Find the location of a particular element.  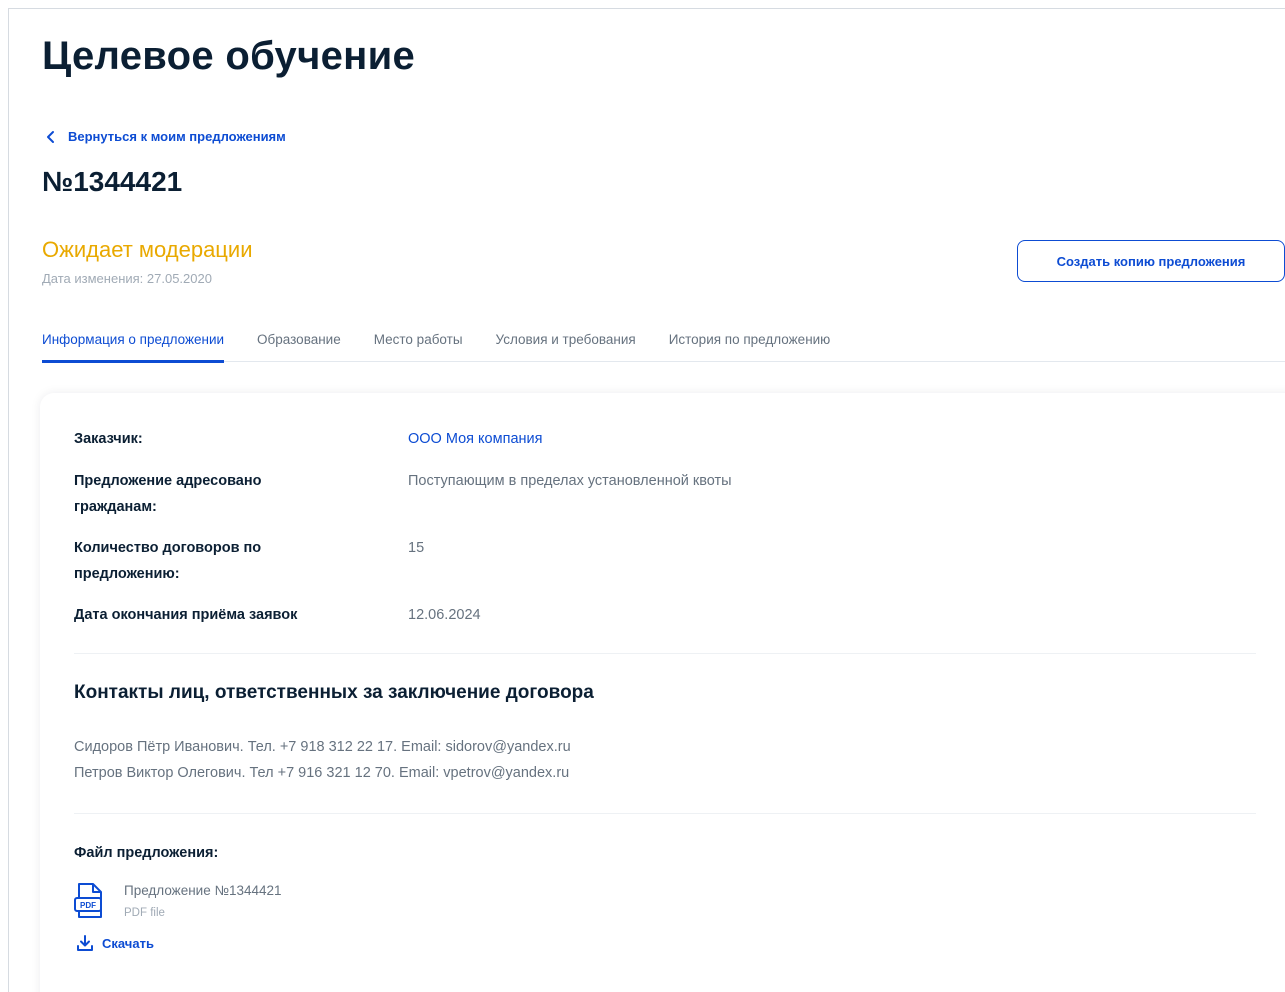

deadline-label: Дата окончания приёма заявок is located at coordinates (186, 615).